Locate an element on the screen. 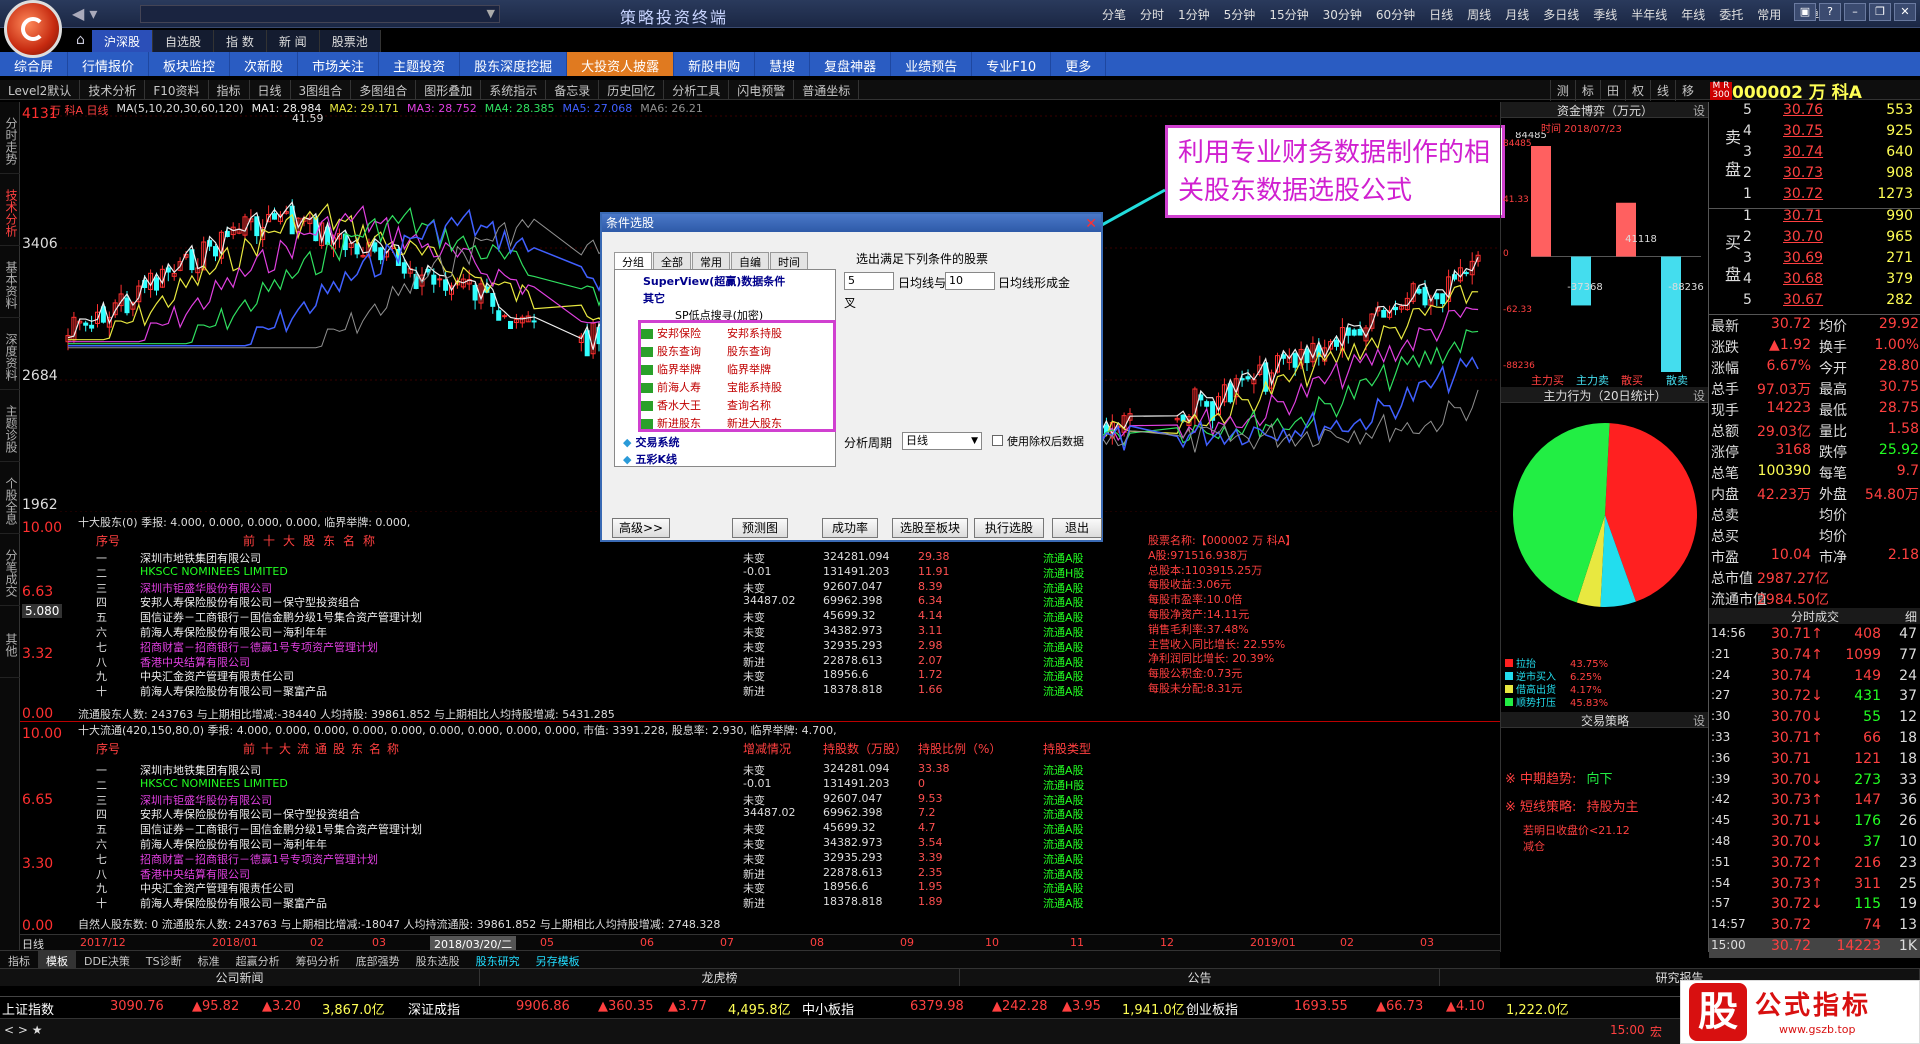 Image resolution: width=1920 pixels, height=1044 pixels. indicator-tab: 超赢分析 is located at coordinates (258, 959).